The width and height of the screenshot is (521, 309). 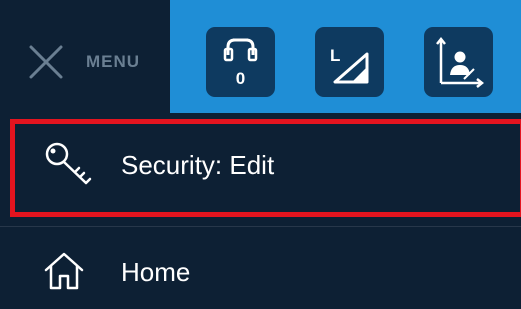 What do you see at coordinates (240, 78) in the screenshot?
I see `gripper-count-badge: 0` at bounding box center [240, 78].